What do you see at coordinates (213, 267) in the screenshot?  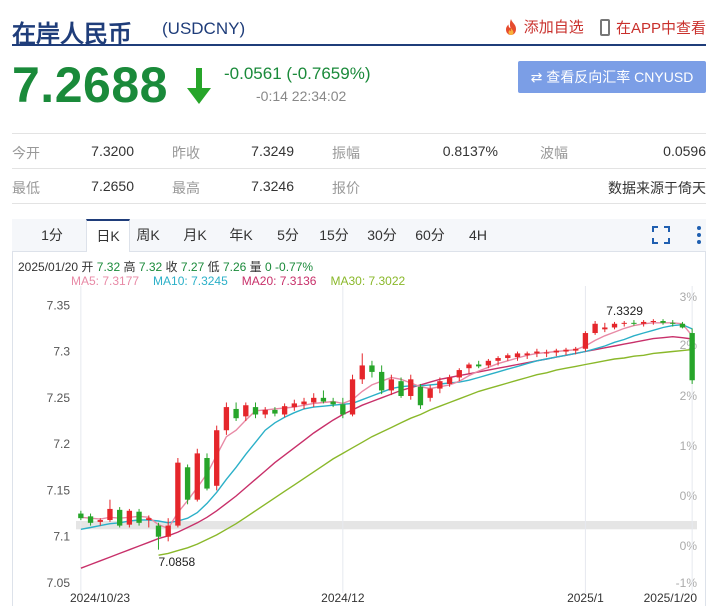 I see `low-label: 低` at bounding box center [213, 267].